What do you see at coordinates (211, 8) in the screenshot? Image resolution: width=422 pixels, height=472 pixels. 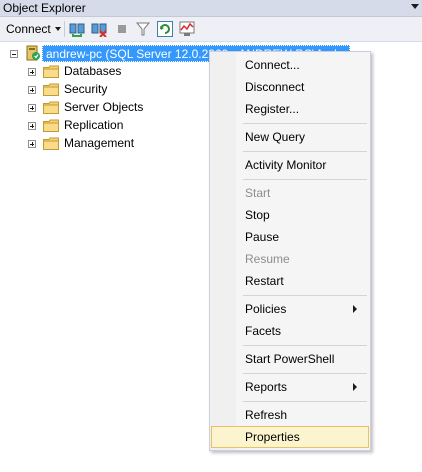 I see `panel-title-bar: Object Explorer` at bounding box center [211, 8].